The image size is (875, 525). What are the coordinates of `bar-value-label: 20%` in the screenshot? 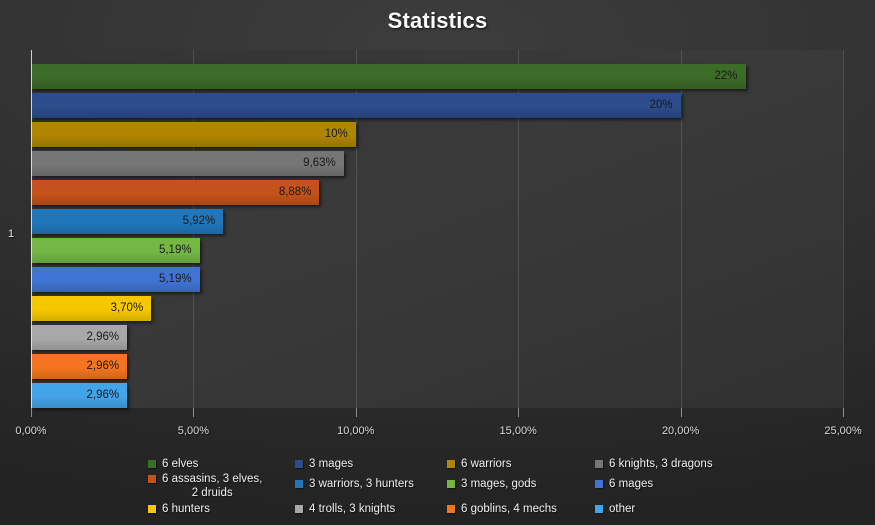 It's located at (661, 105).